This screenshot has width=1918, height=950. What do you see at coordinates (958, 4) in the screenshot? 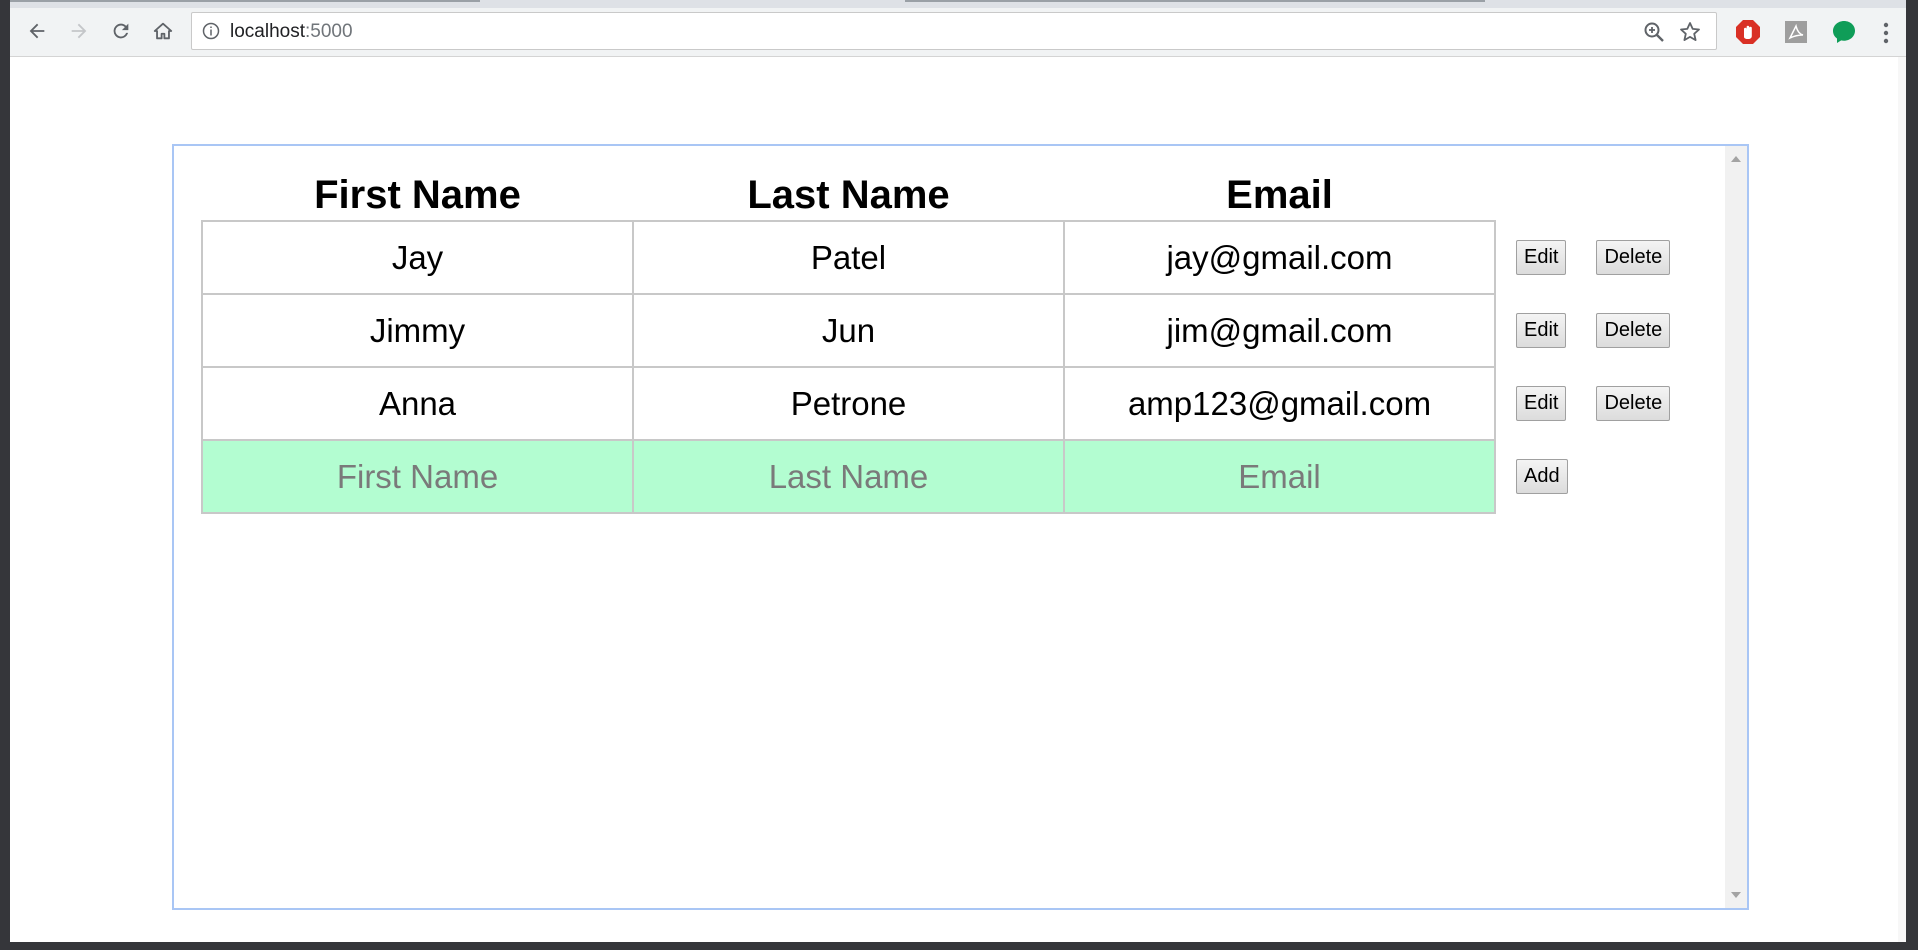
I see `tab-strip` at bounding box center [958, 4].